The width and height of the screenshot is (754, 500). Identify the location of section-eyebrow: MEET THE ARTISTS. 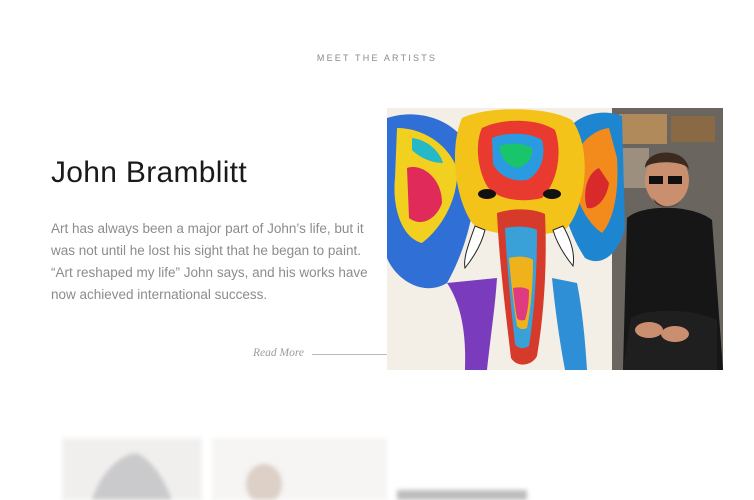
(377, 58).